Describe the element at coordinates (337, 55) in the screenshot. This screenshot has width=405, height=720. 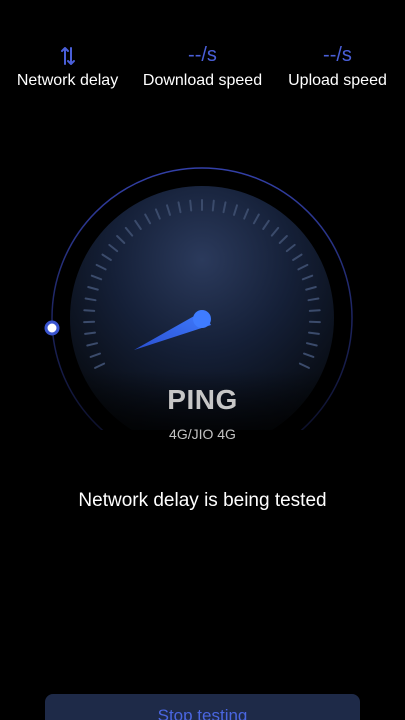
I see `upload-speed-value: --/s` at that location.